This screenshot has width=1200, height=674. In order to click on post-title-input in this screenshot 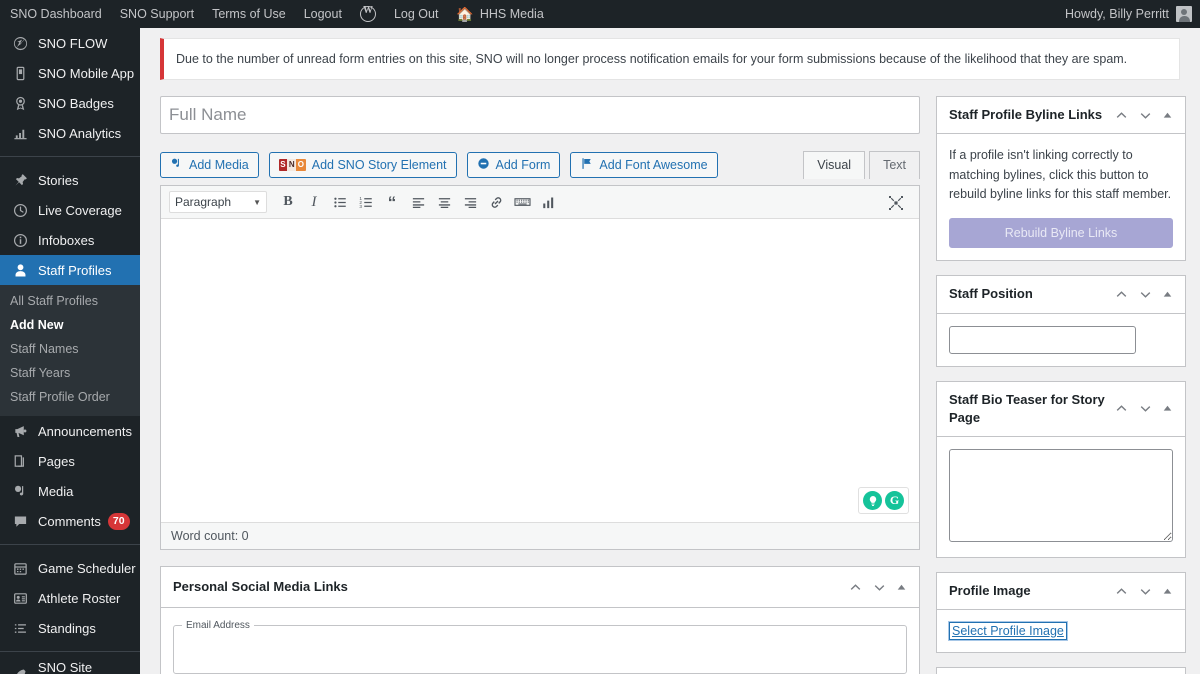, I will do `click(540, 115)`.